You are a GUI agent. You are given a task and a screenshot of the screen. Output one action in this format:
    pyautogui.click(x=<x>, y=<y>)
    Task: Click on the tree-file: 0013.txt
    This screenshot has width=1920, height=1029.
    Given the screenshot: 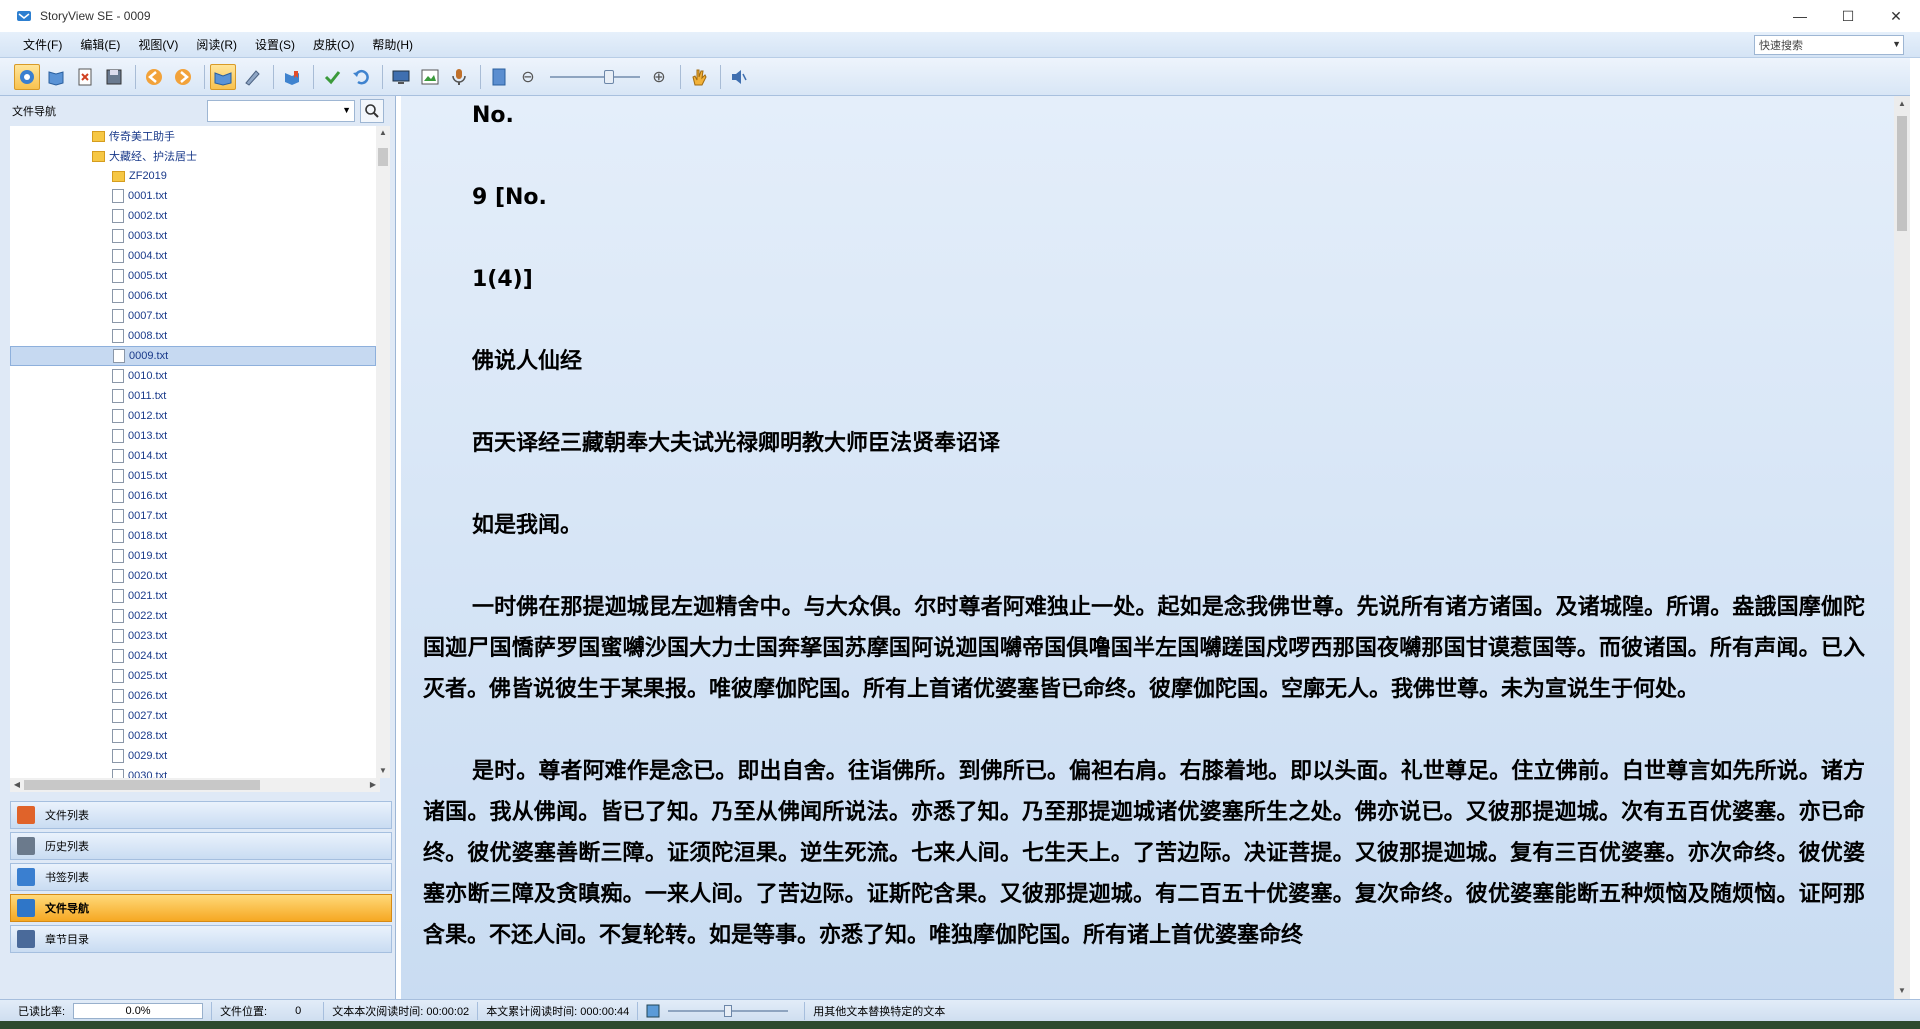 What is the action you would take?
    pyautogui.click(x=193, y=436)
    